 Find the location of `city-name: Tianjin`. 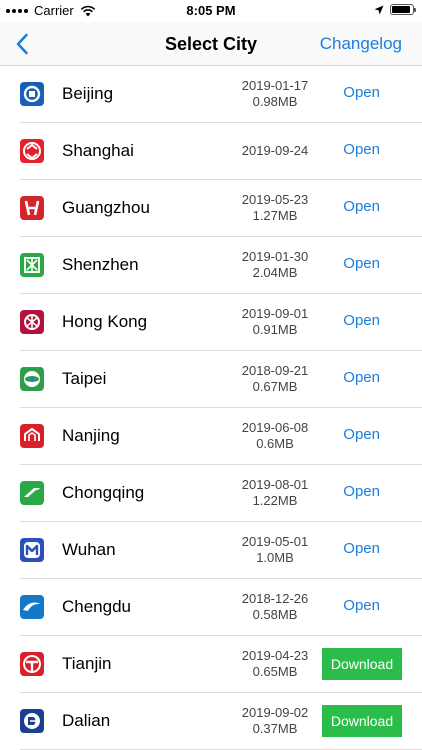

city-name: Tianjin is located at coordinates (87, 663).